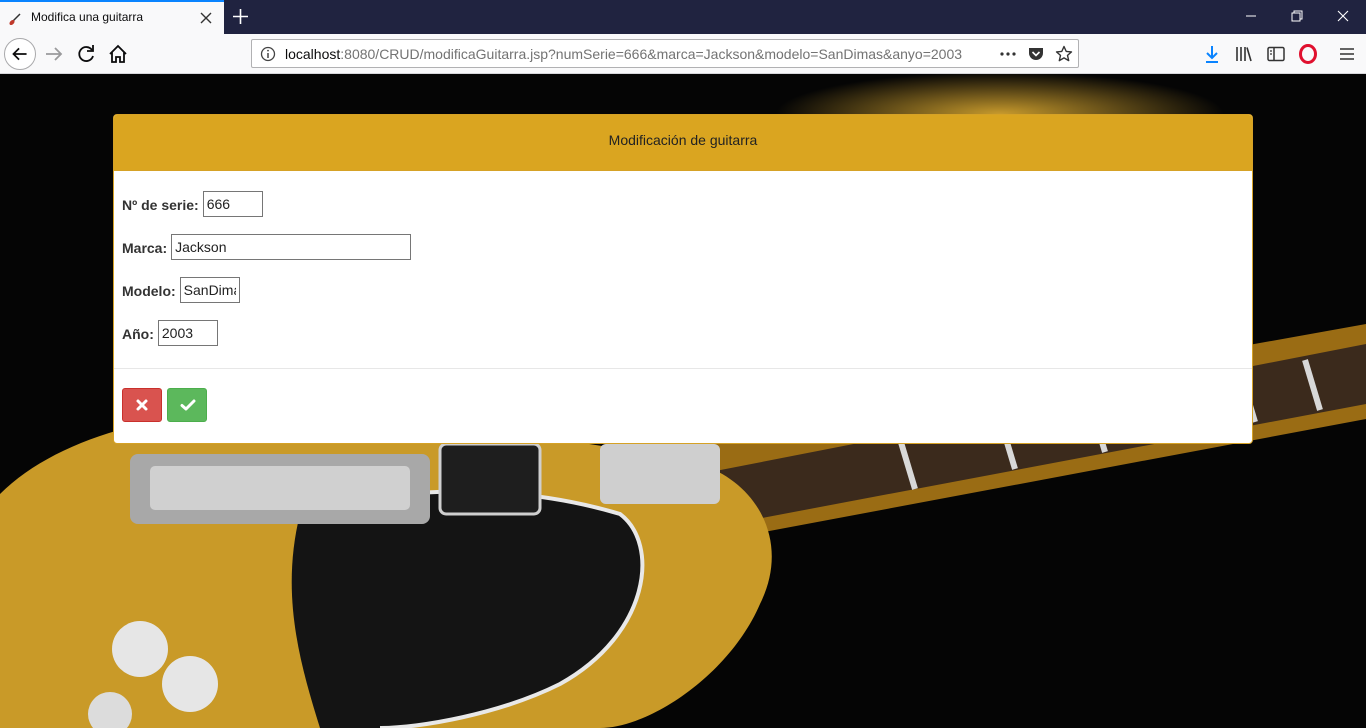  I want to click on minimize-icon, so click(1251, 16).